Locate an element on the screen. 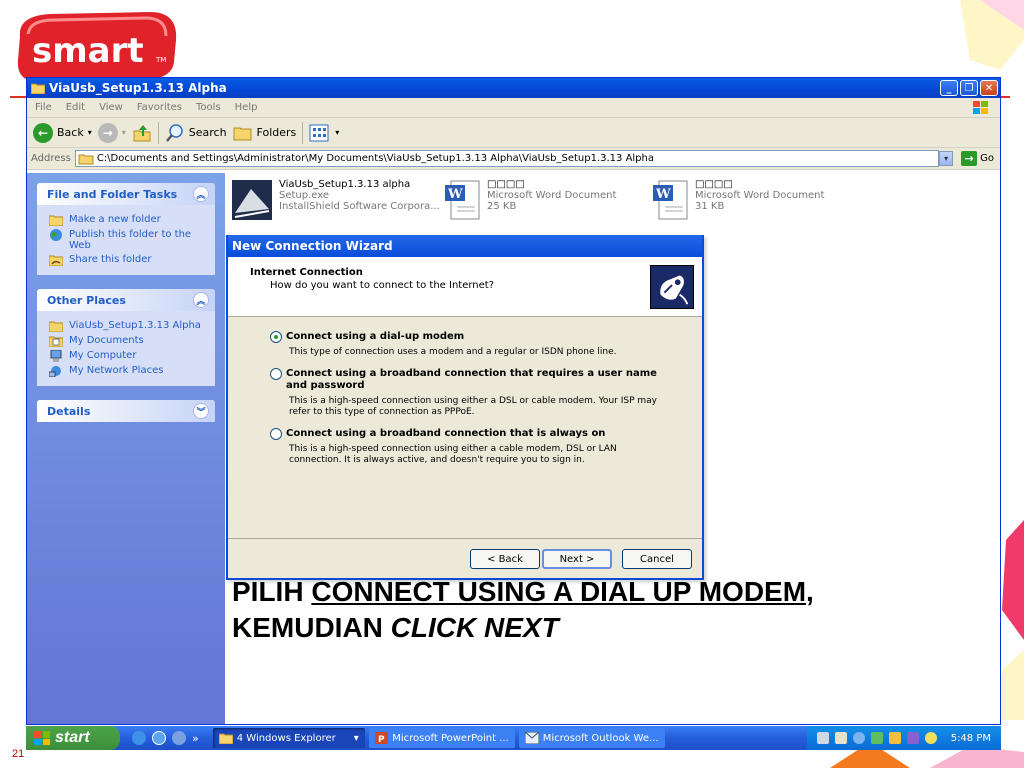 Image resolution: width=1024 pixels, height=768 pixels. tray-tool-icon is located at coordinates (822, 738).